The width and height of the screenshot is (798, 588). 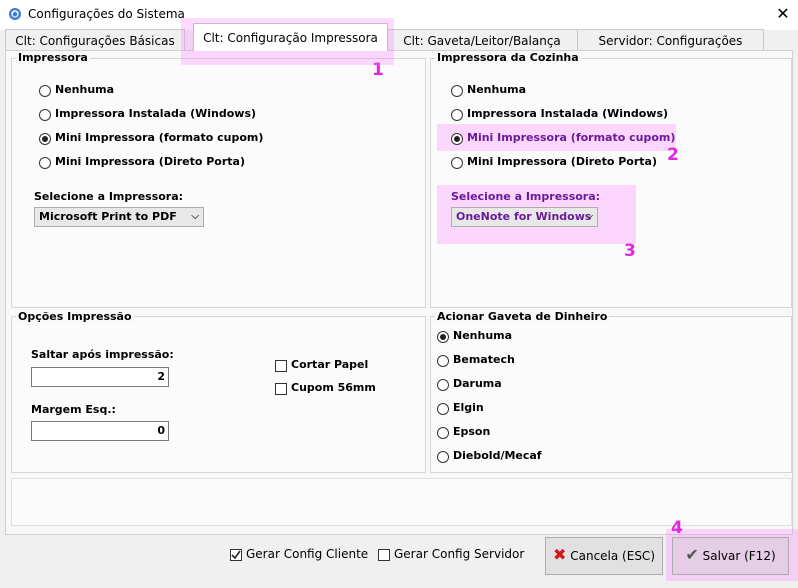 What do you see at coordinates (568, 113) in the screenshot?
I see `cozinha-option-label: Impressora Instalada (Windows)` at bounding box center [568, 113].